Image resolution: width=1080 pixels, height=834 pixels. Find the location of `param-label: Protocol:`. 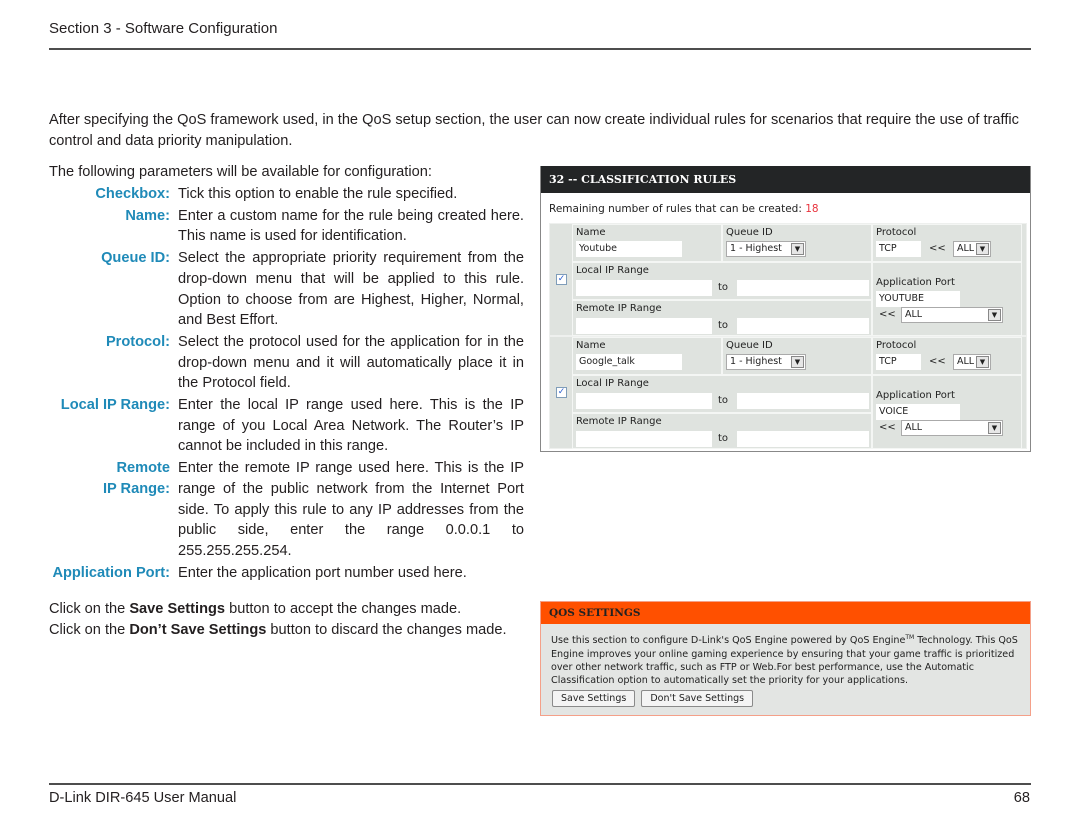

param-label: Protocol: is located at coordinates (137, 341).